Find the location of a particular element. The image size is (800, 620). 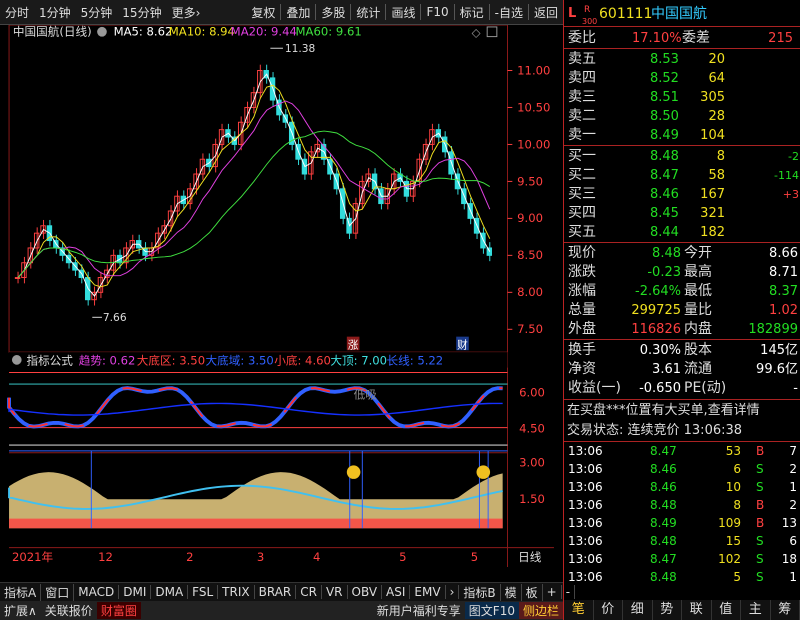

tab-more: 更多› is located at coordinates (186, 12).